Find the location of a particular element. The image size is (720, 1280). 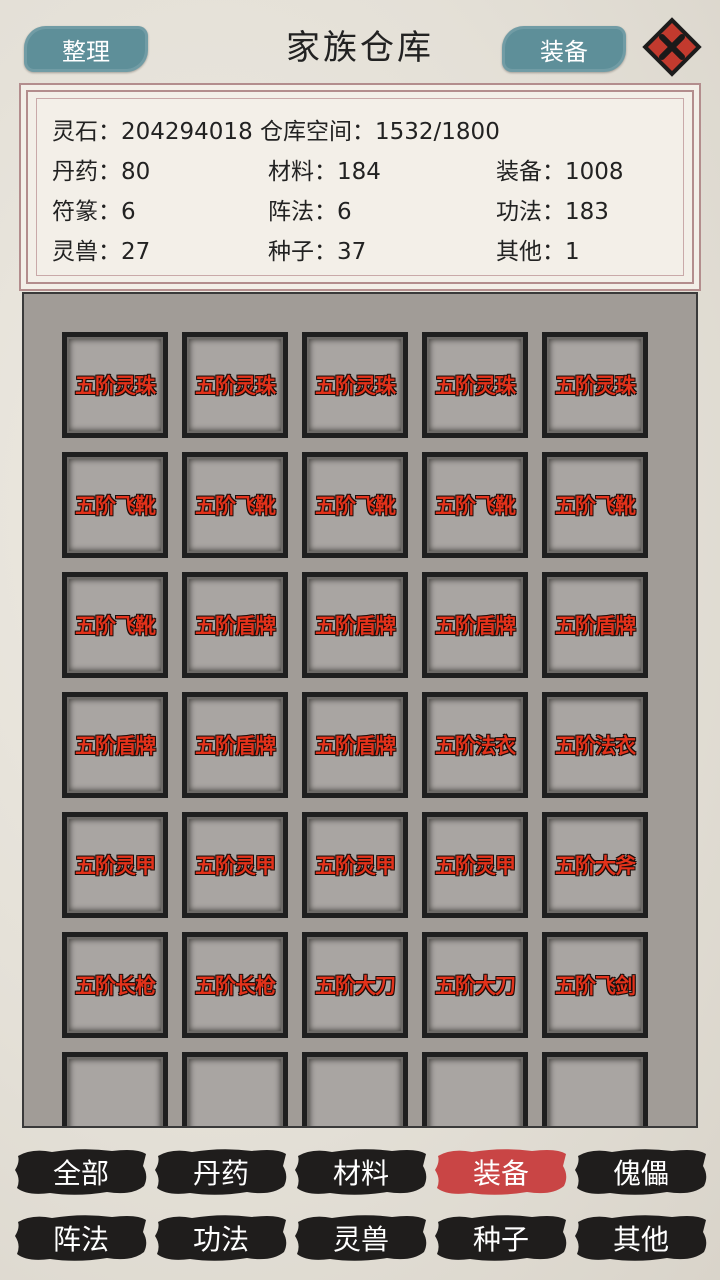

tab-label: 灵兽 is located at coordinates (360, 1239).